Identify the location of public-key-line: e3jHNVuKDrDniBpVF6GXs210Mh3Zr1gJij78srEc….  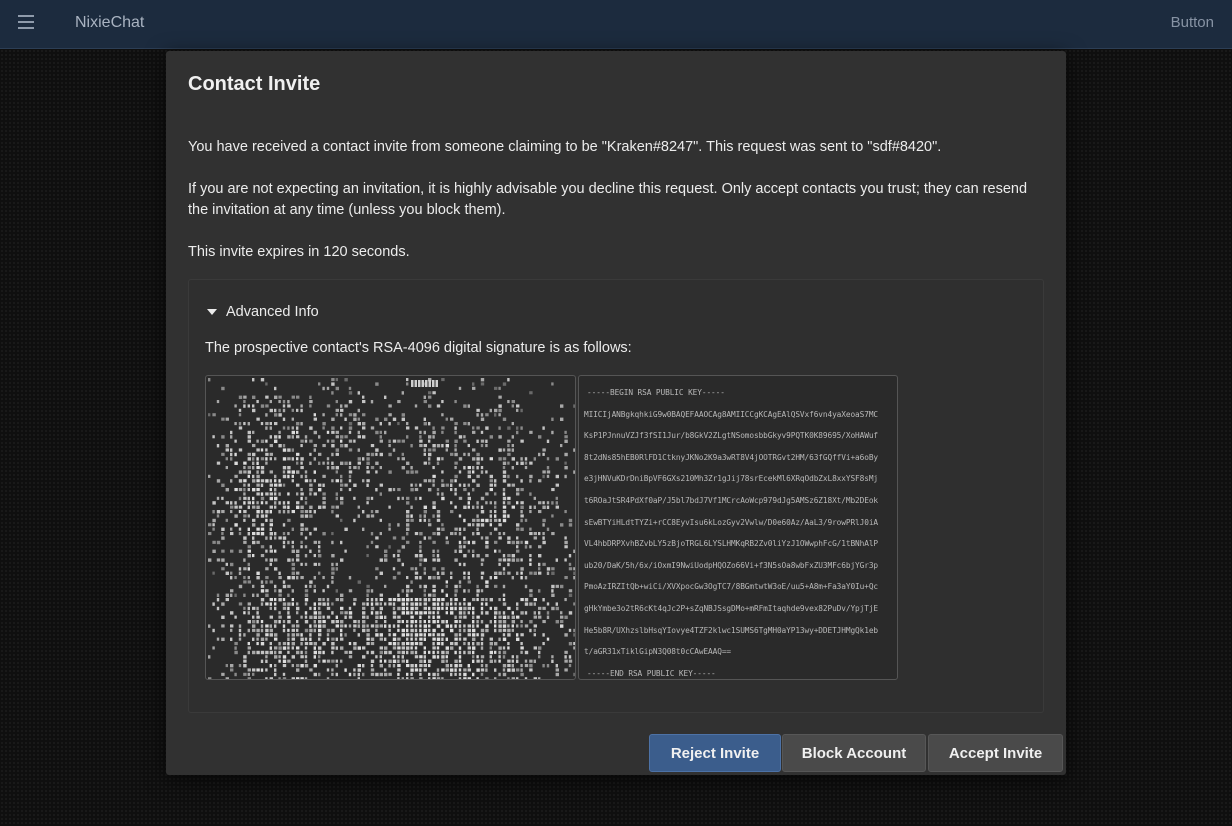
(731, 479).